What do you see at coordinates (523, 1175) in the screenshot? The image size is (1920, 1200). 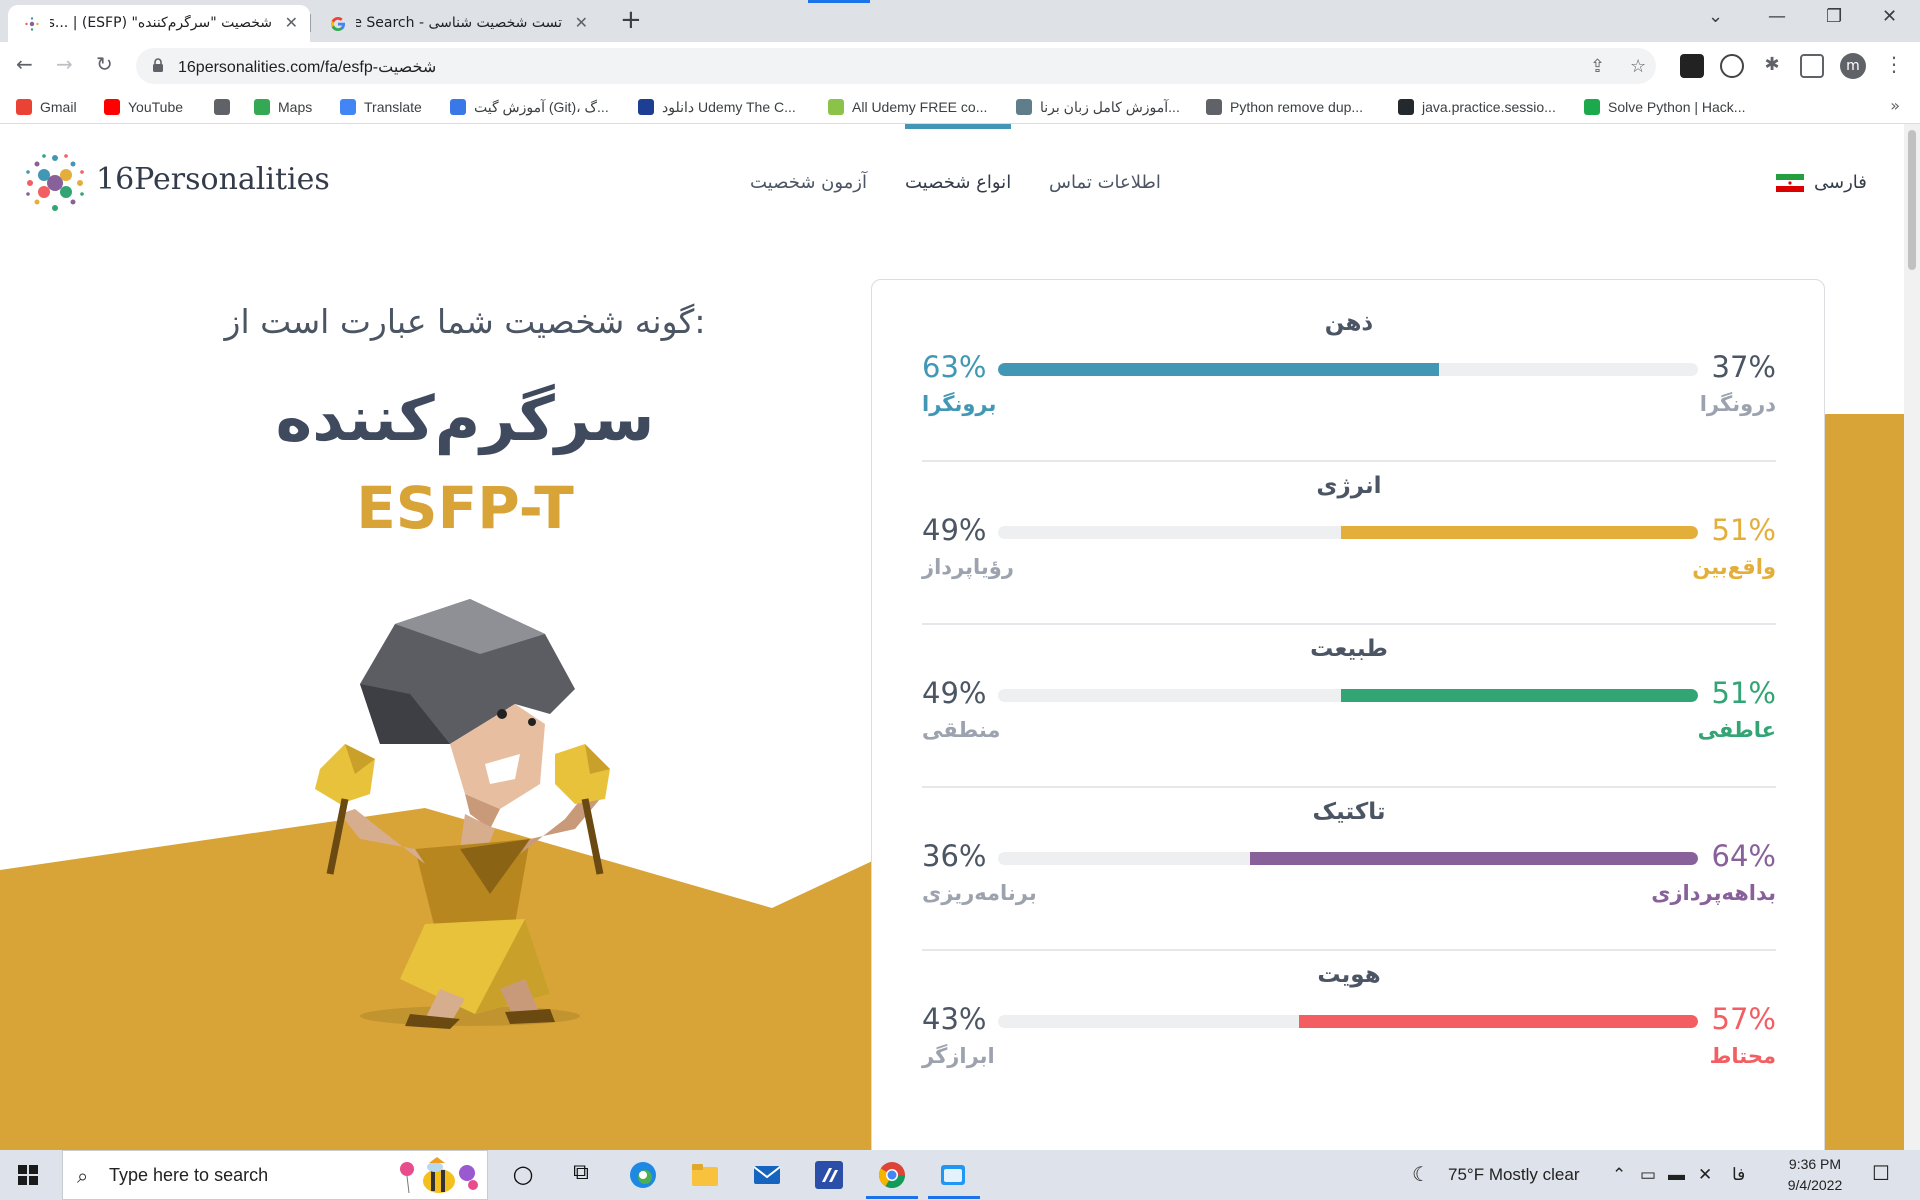 I see `cortana-icon: ○` at bounding box center [523, 1175].